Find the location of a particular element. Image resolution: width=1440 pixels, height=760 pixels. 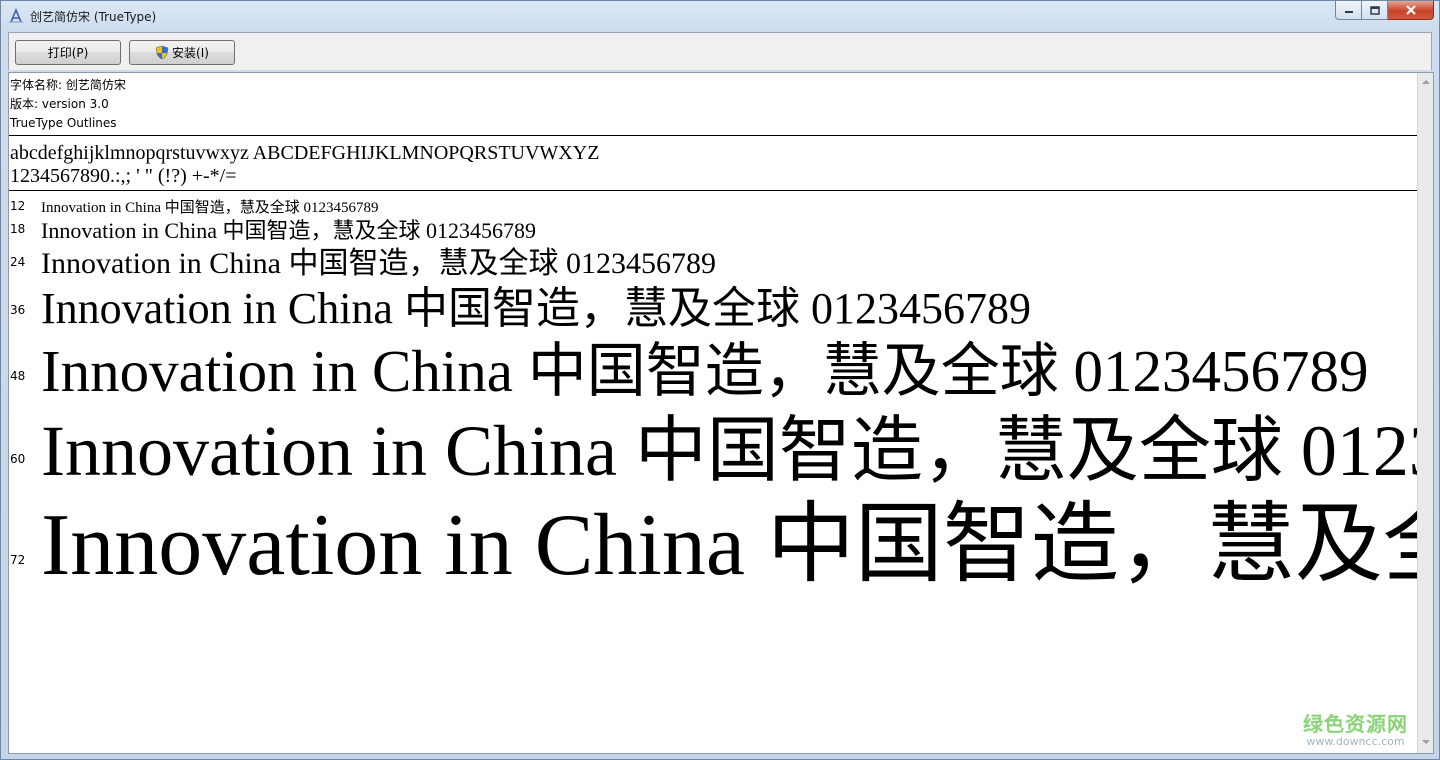

window-title: 创艺简仿宋 (TrueType) is located at coordinates (93, 17).